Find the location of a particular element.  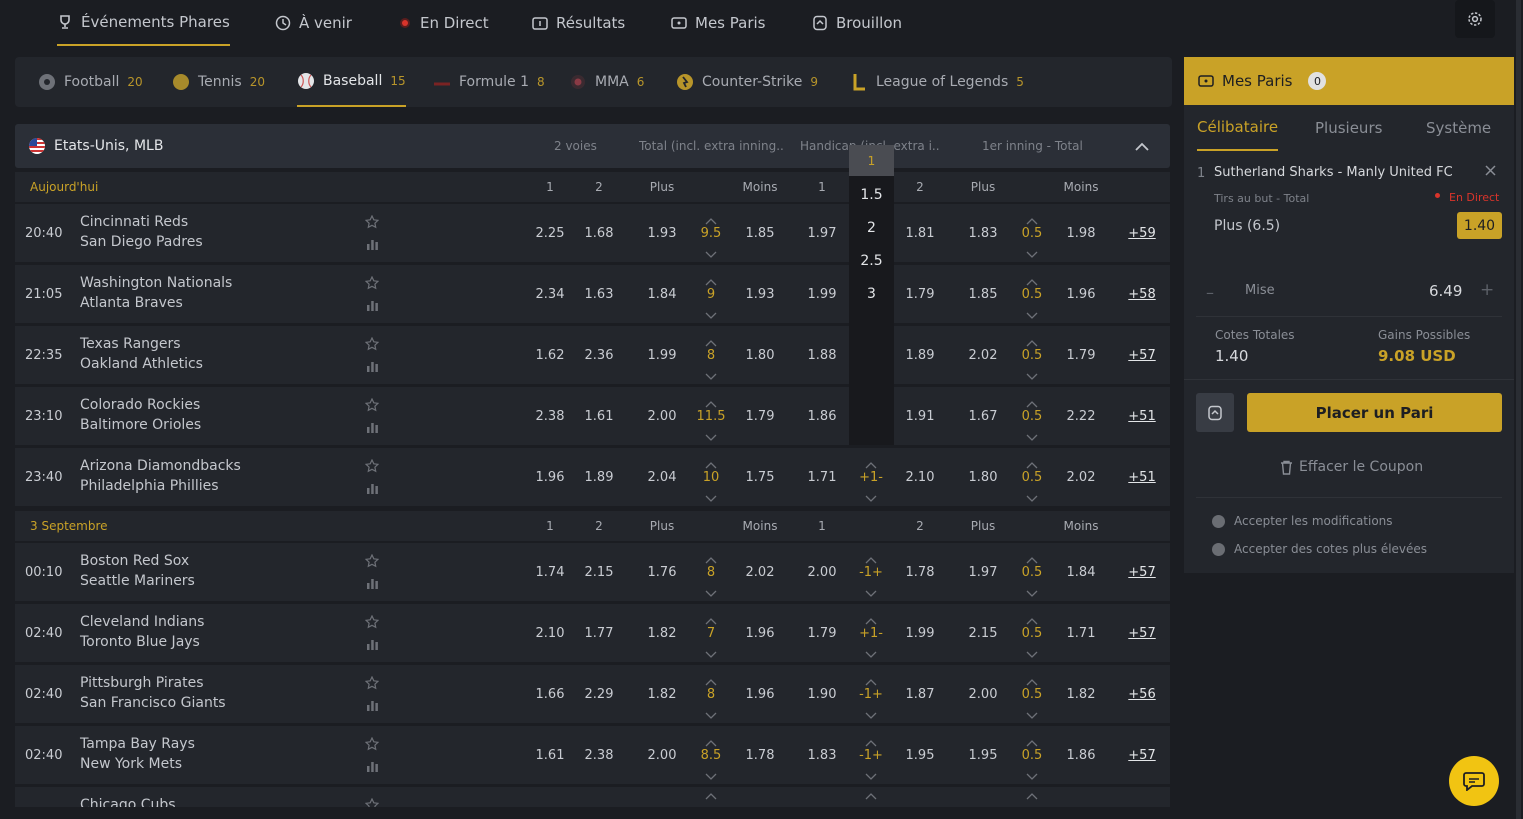

tab-draft: Brouillon is located at coordinates (857, 23).